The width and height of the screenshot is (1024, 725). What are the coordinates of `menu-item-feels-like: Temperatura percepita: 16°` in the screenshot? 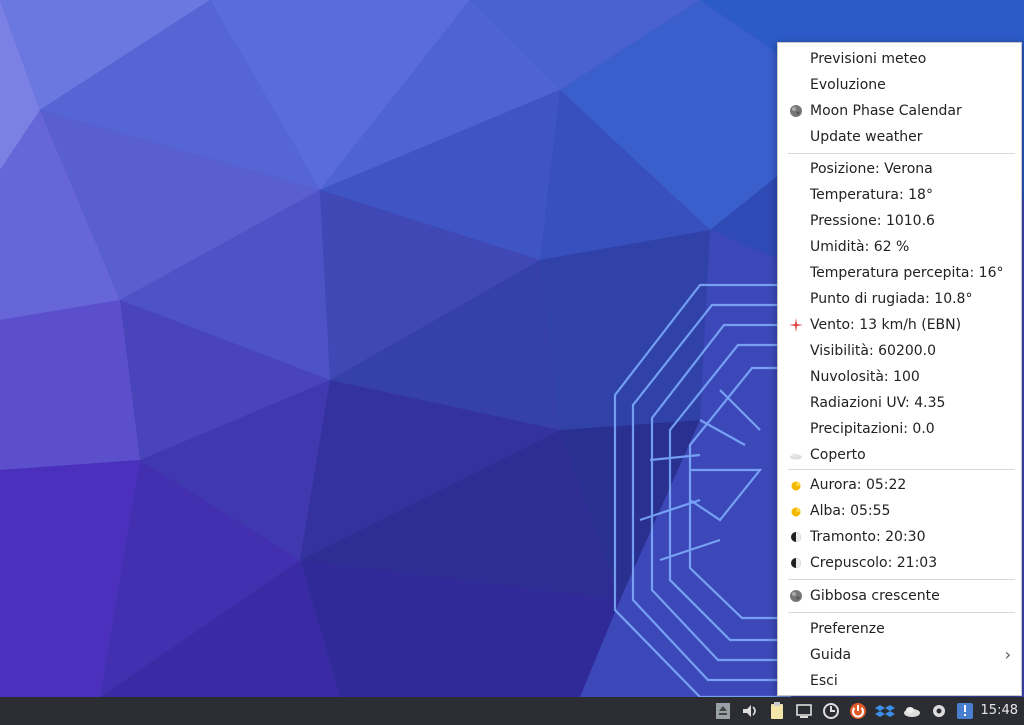 It's located at (899, 273).